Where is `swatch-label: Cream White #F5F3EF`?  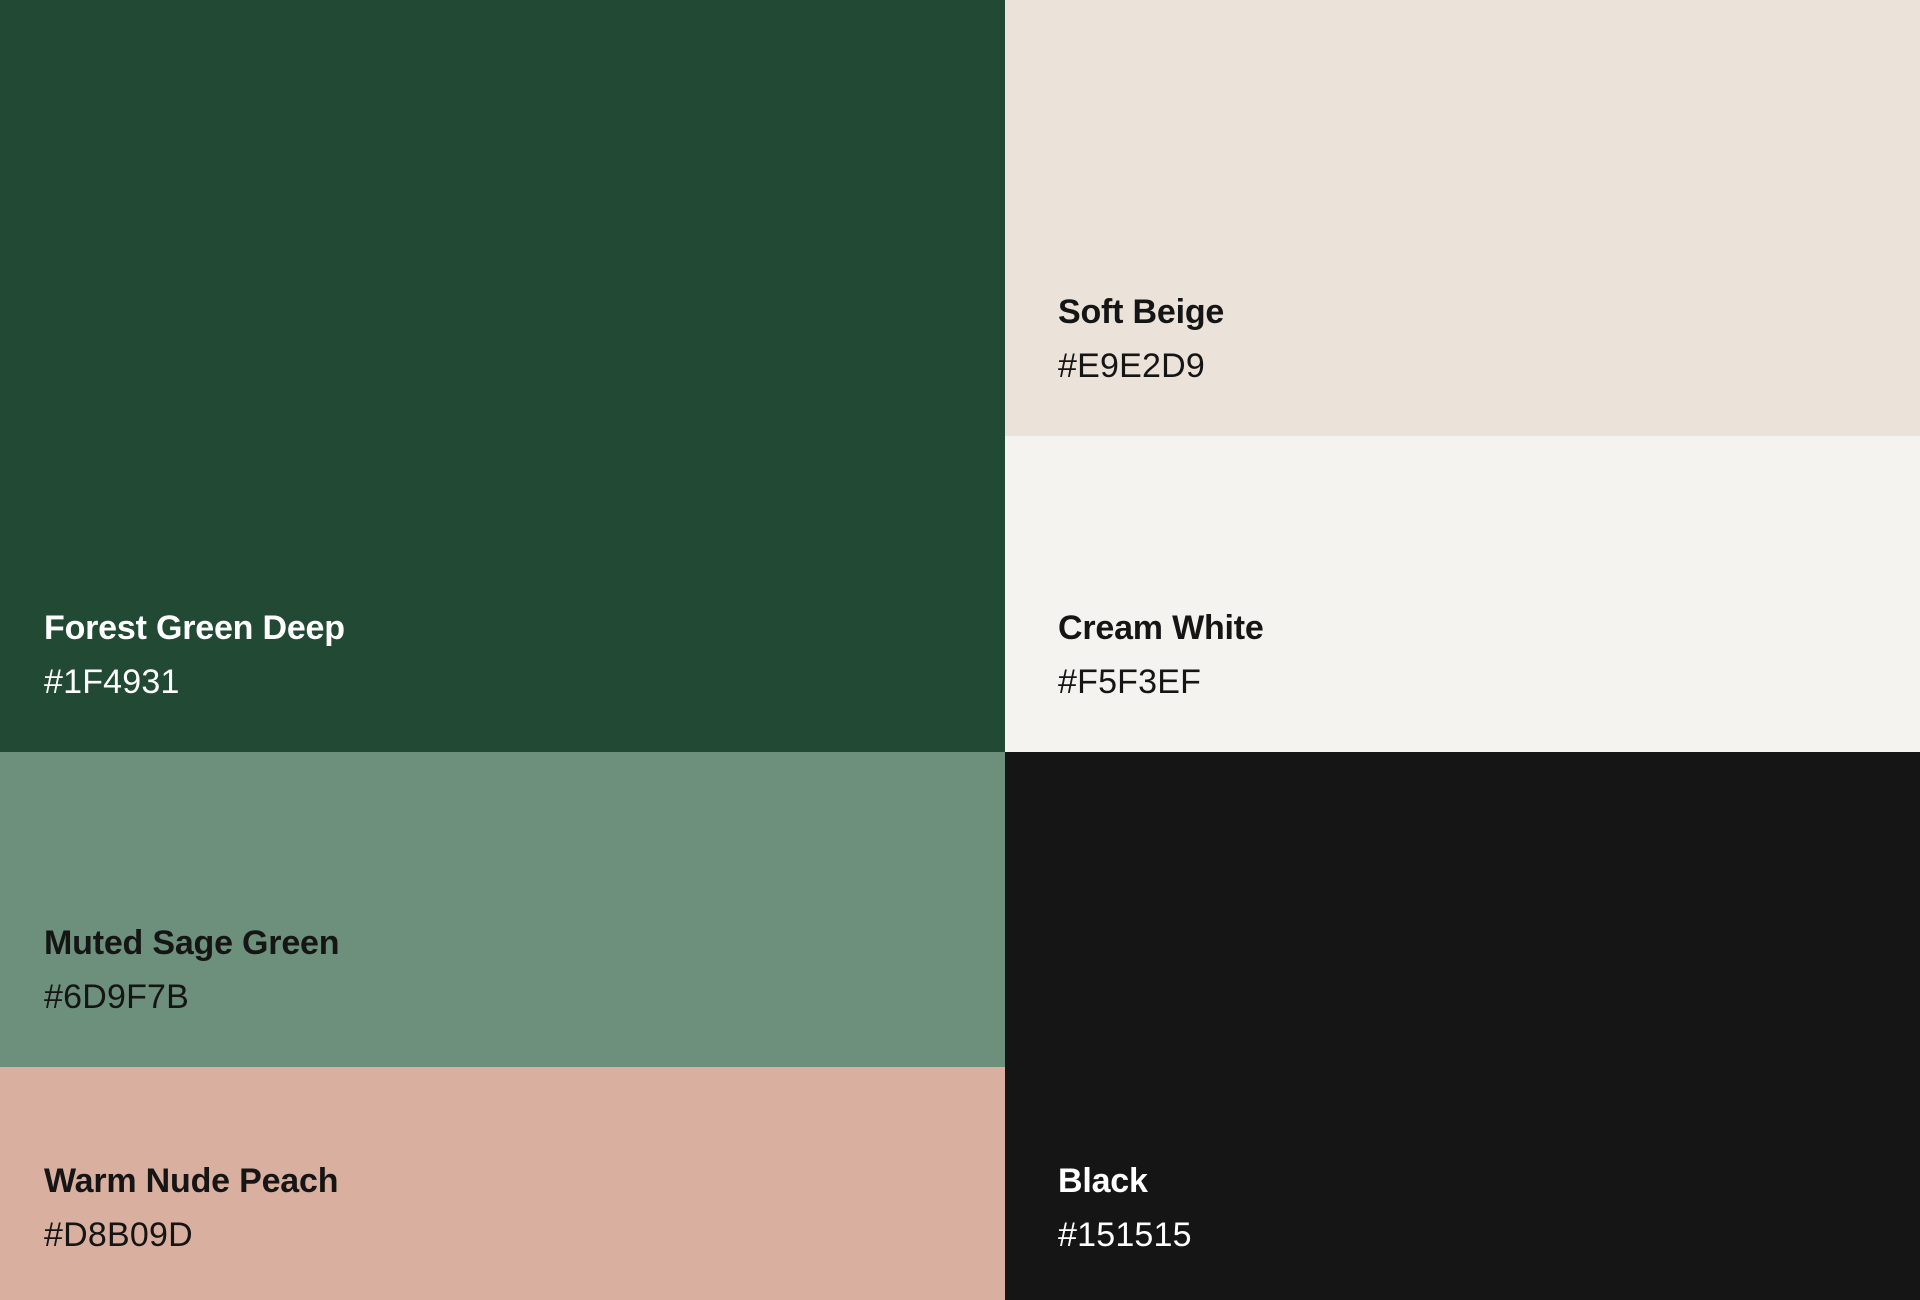
swatch-label: Cream White #F5F3EF is located at coordinates (1161, 655).